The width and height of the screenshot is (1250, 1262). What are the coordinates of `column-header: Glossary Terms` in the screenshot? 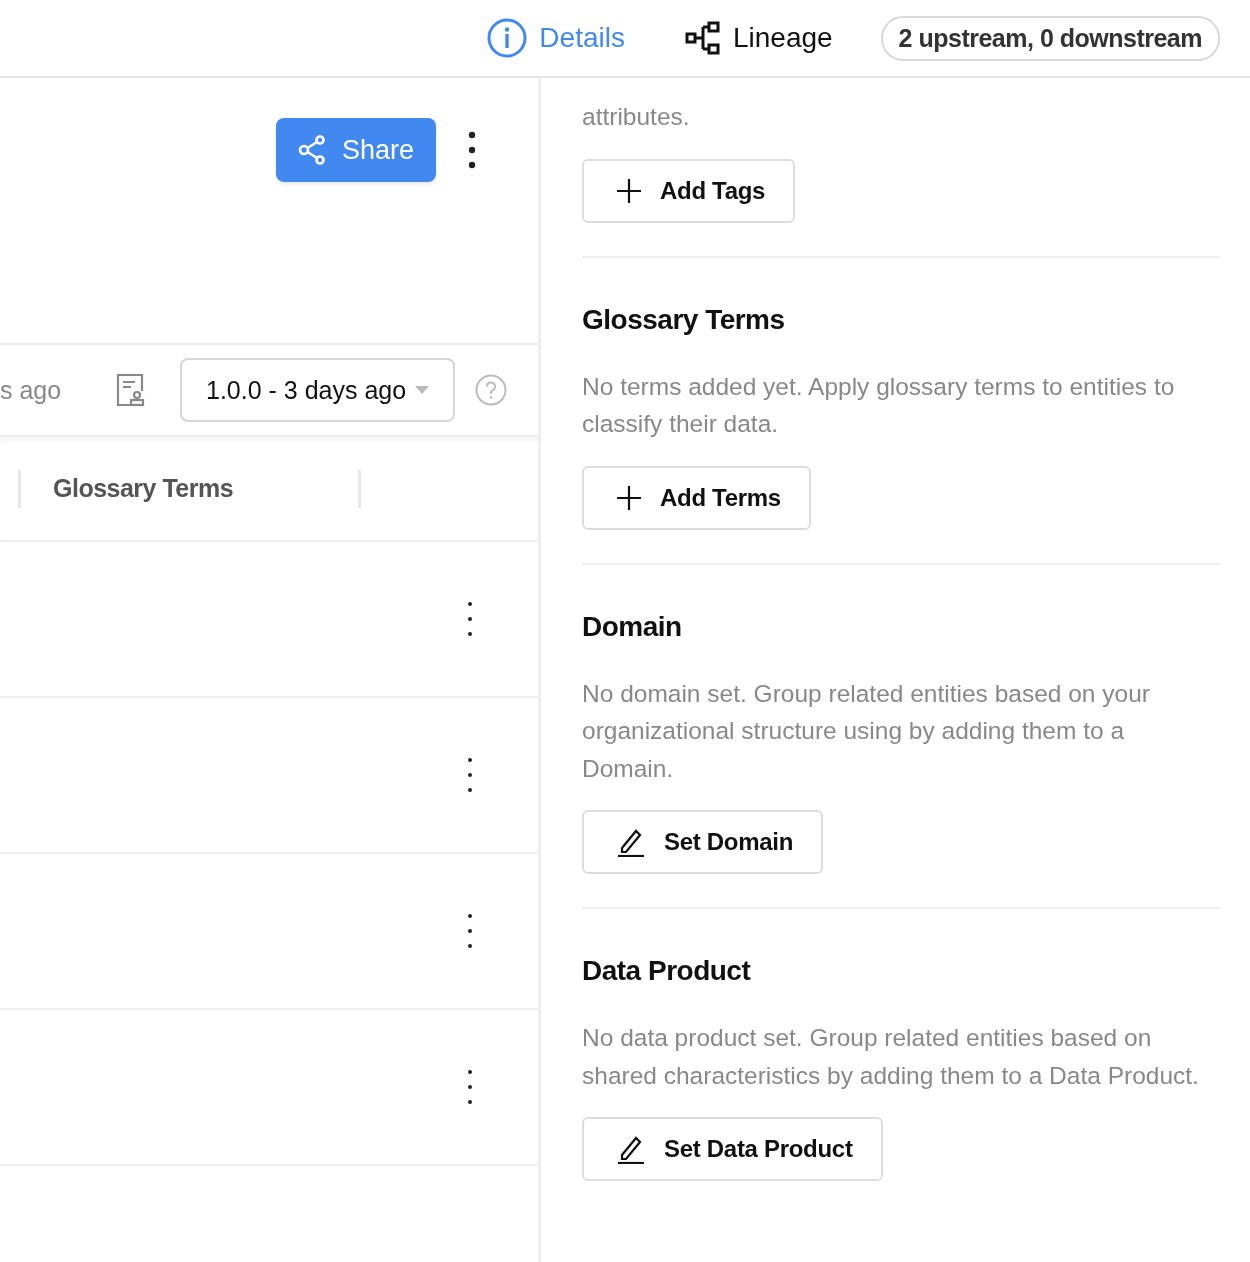 It's located at (143, 488).